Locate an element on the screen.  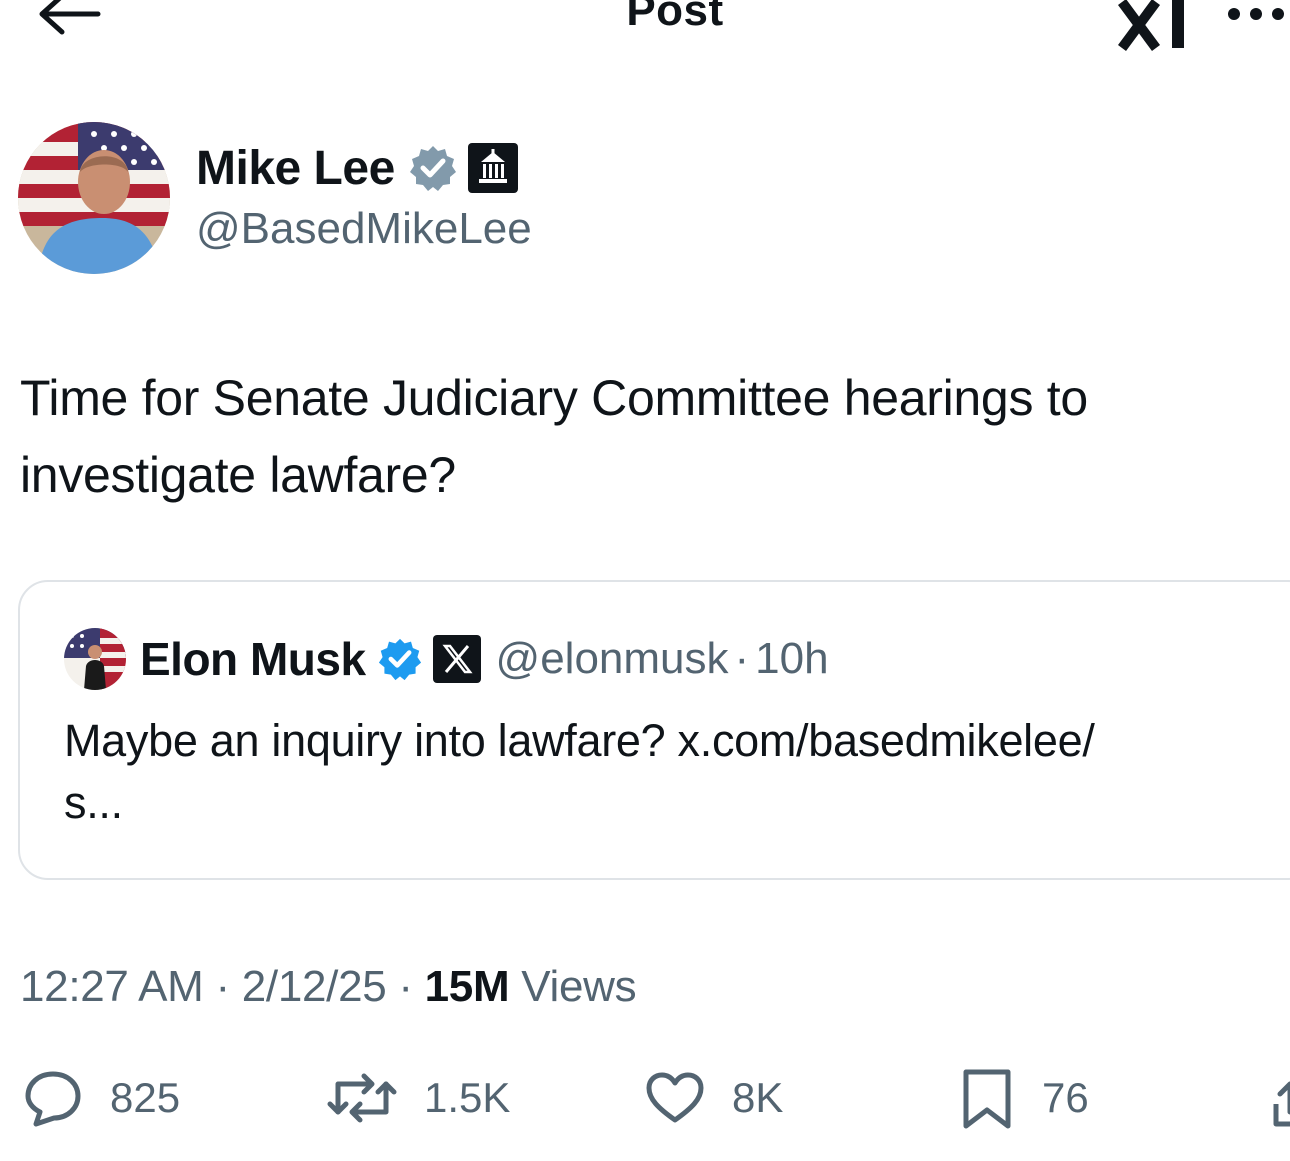
quoted-author-row: Elon Musk @elonmusk · 10h is located at coordinates (484, 659).